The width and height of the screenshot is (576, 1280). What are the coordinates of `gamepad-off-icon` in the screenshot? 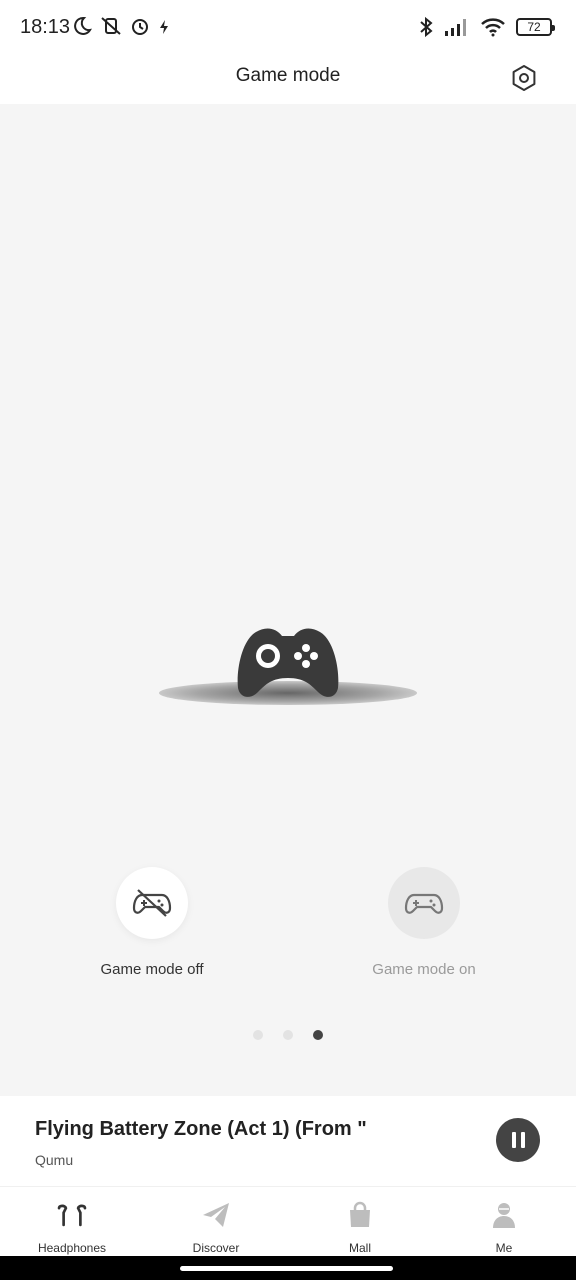 It's located at (152, 903).